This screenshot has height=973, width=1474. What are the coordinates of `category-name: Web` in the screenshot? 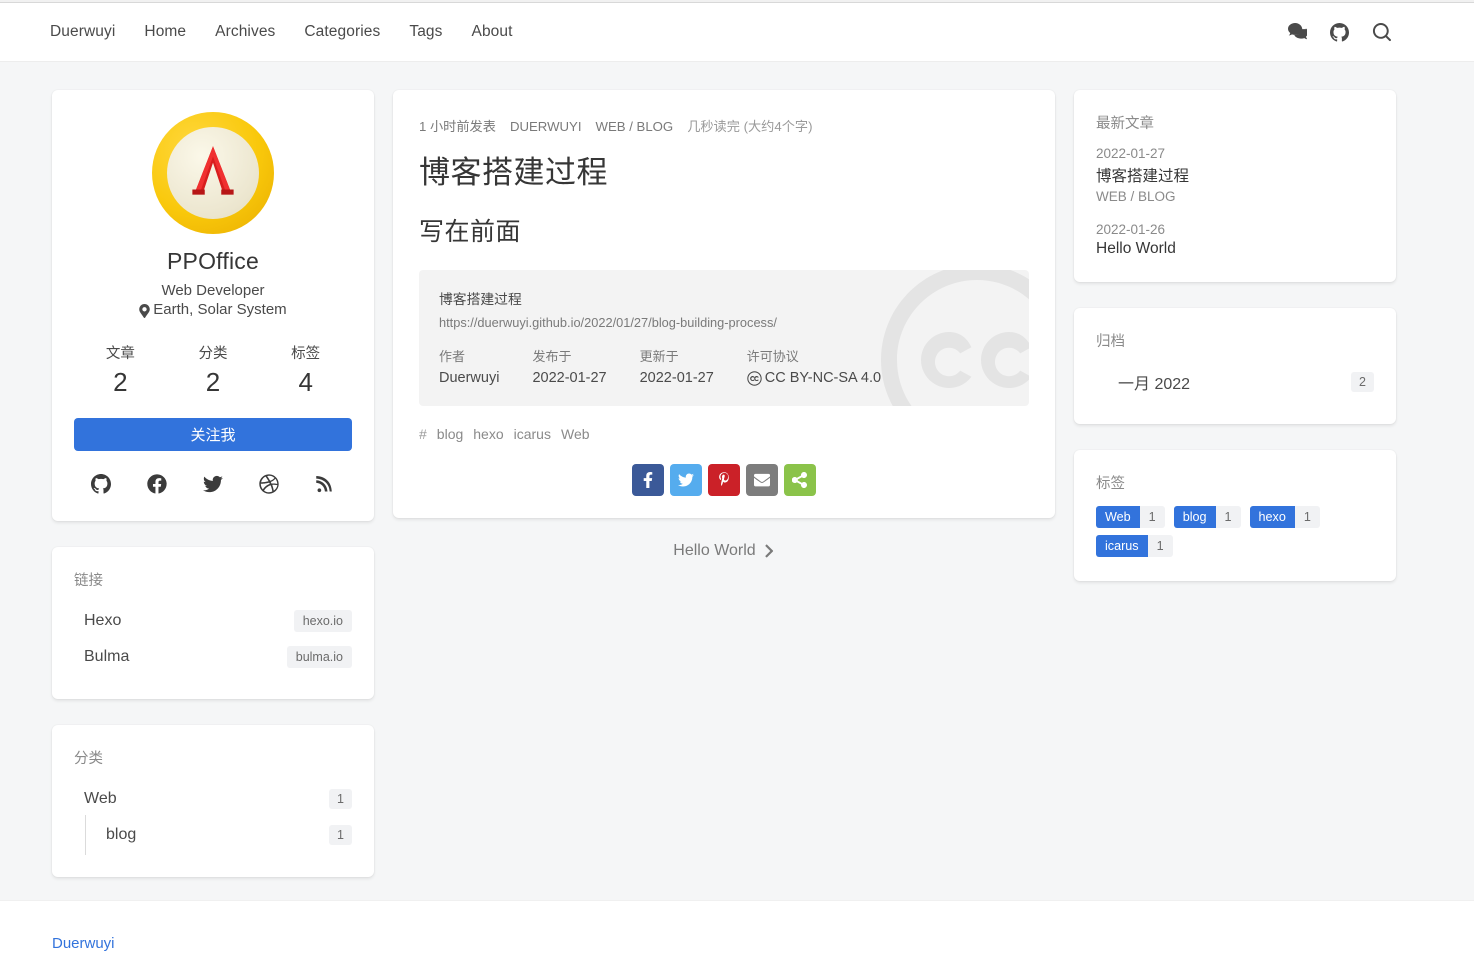 It's located at (100, 799).